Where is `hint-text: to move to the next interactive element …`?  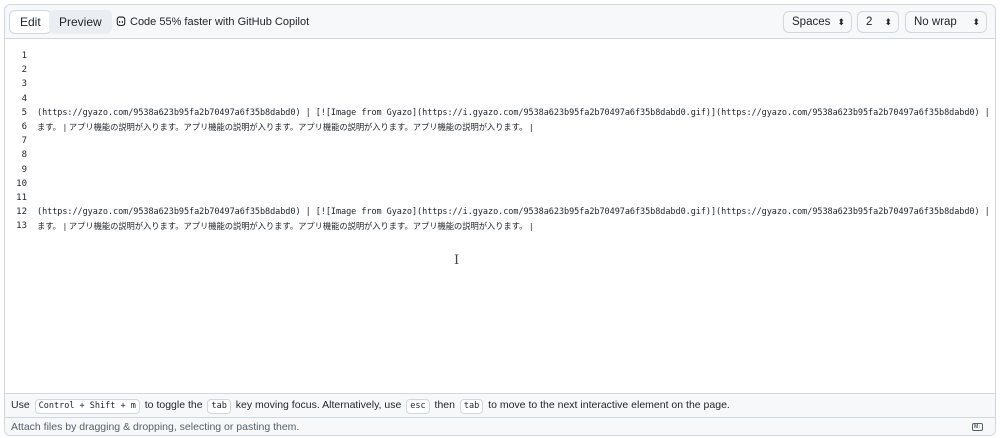
hint-text: to move to the next interactive element … is located at coordinates (609, 405).